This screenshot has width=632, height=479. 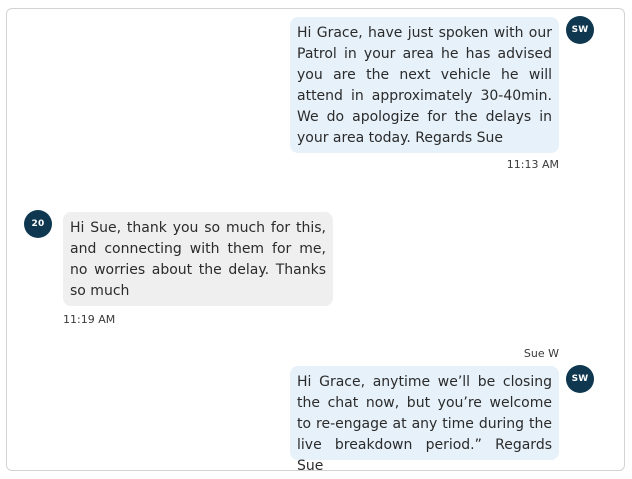 What do you see at coordinates (38, 224) in the screenshot?
I see `customer-avatar: 20` at bounding box center [38, 224].